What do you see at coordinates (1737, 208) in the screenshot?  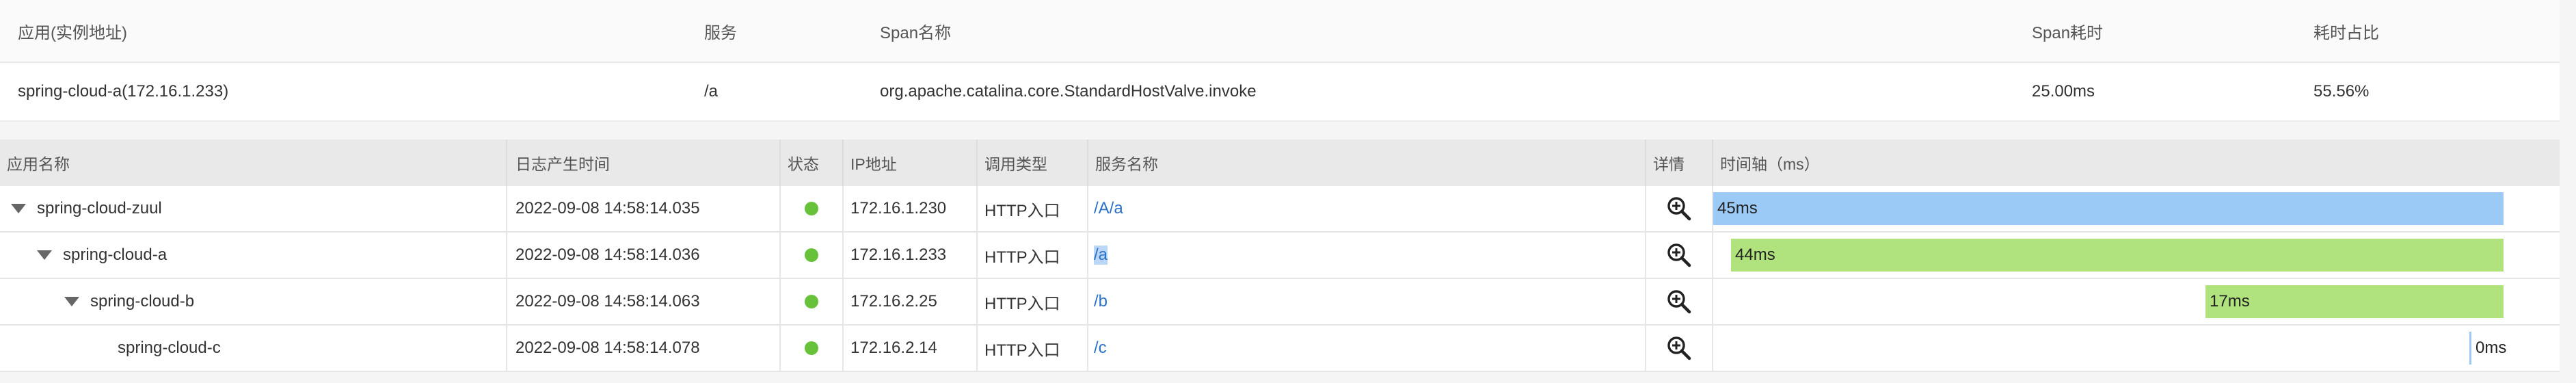 I see `duration-label: 45ms` at bounding box center [1737, 208].